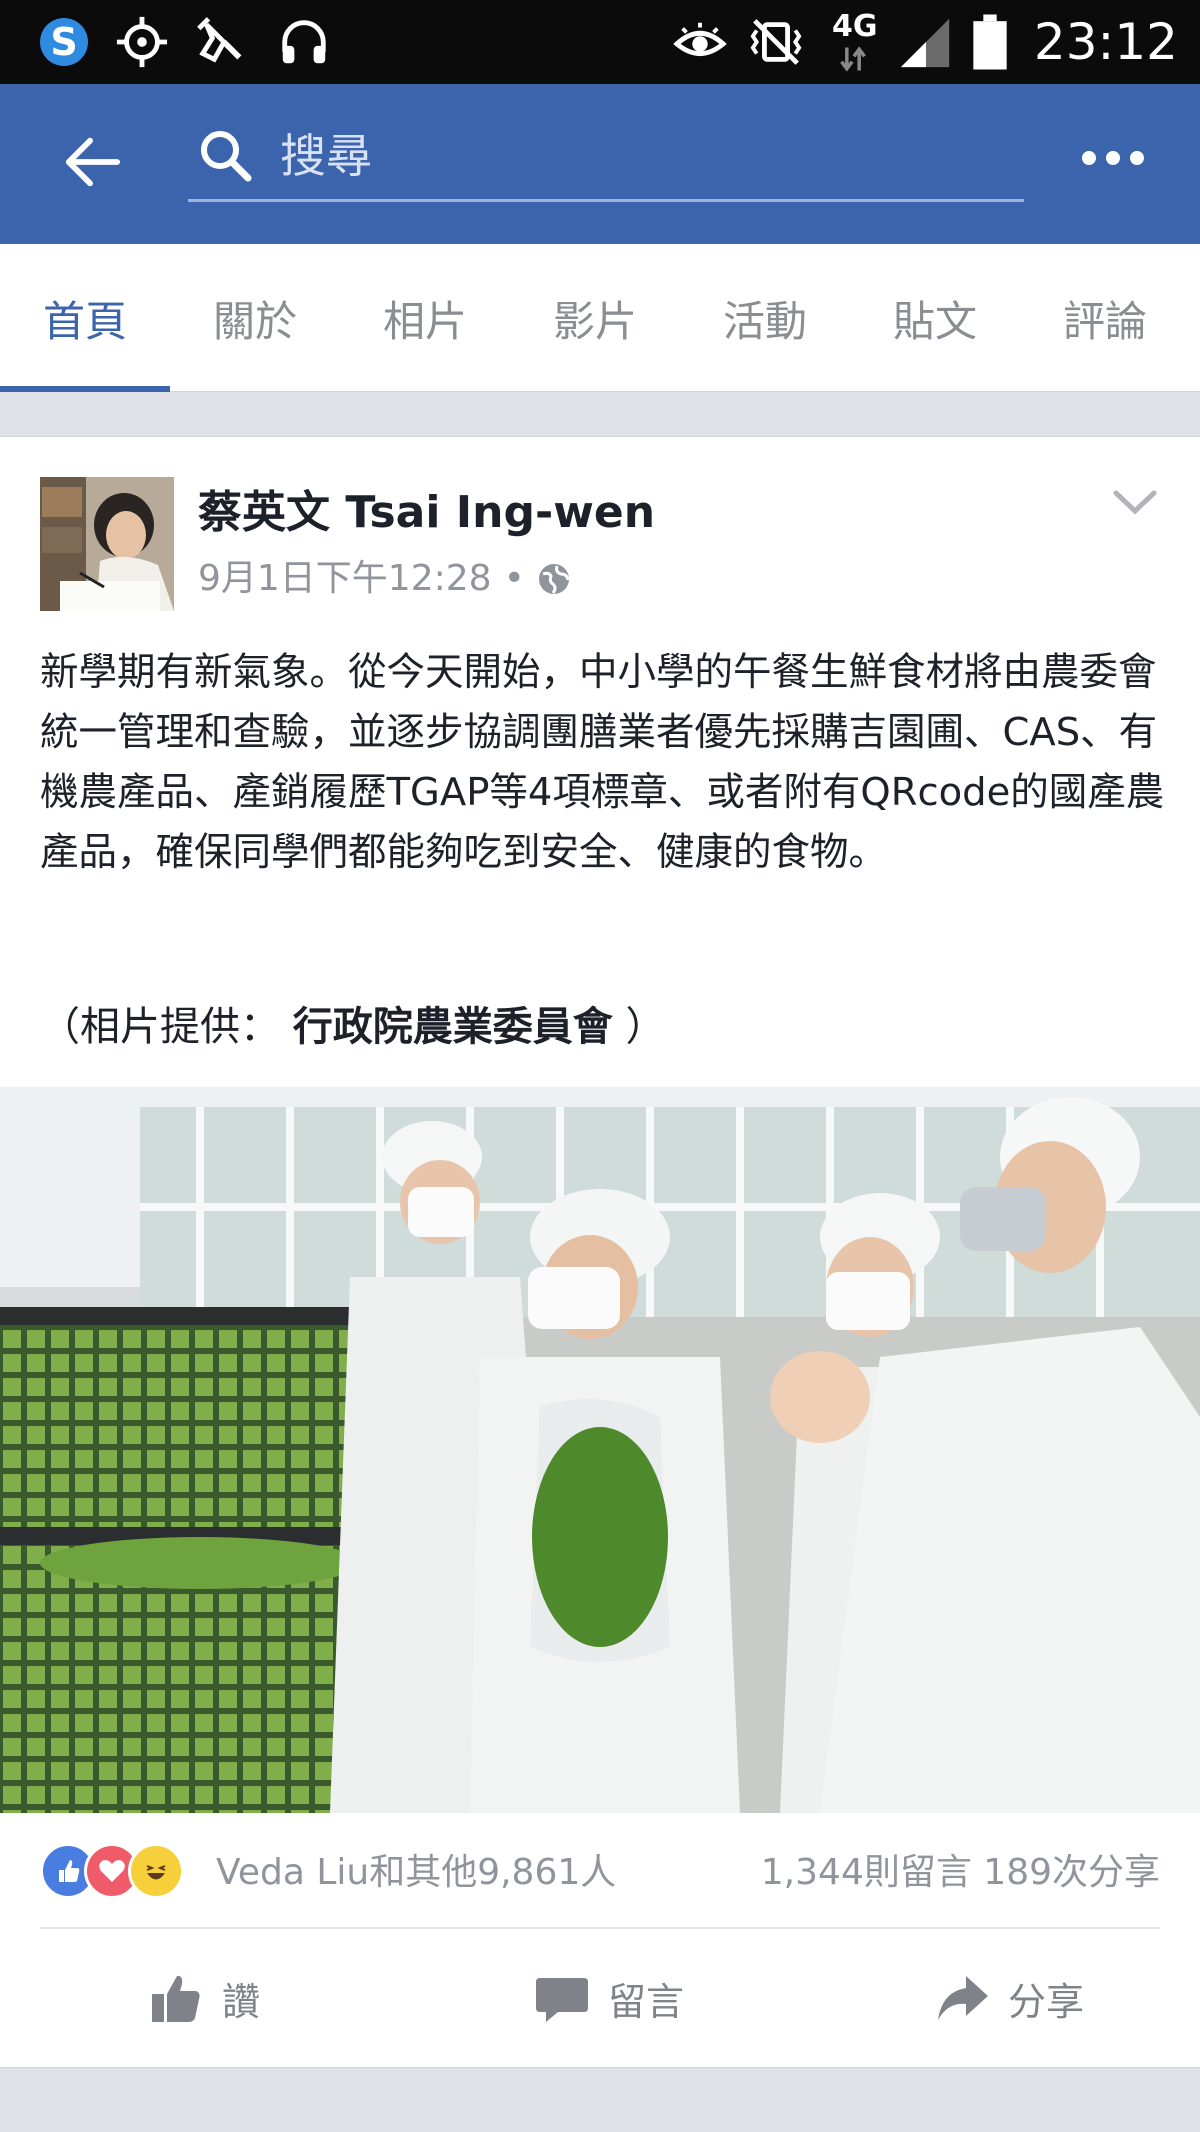 The image size is (1200, 2132). I want to click on share-button: 分享, so click(1009, 1998).